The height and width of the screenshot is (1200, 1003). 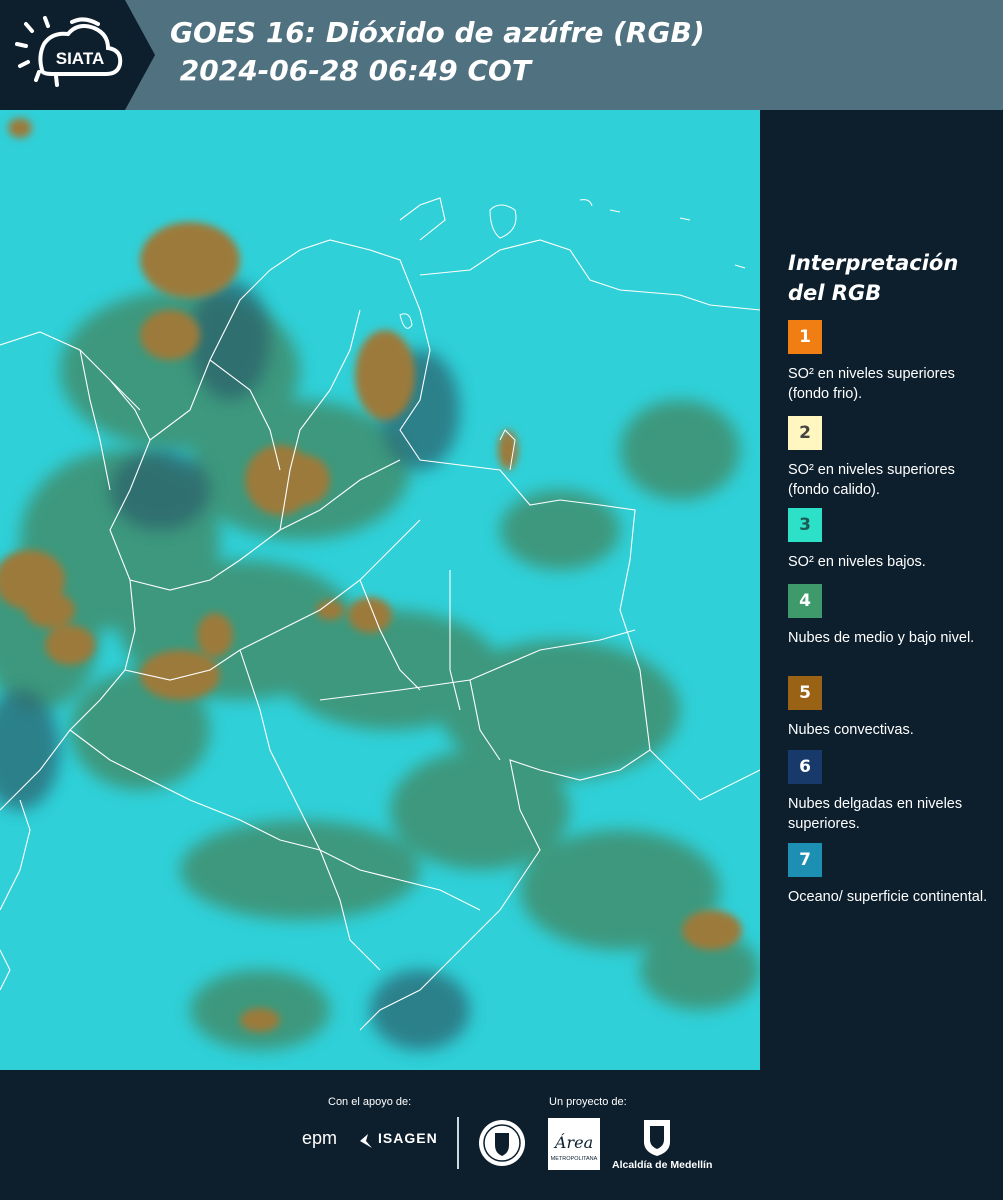 What do you see at coordinates (871, 384) in the screenshot?
I see `legend-text-1: SO² en niveles superiores (fondo frio).` at bounding box center [871, 384].